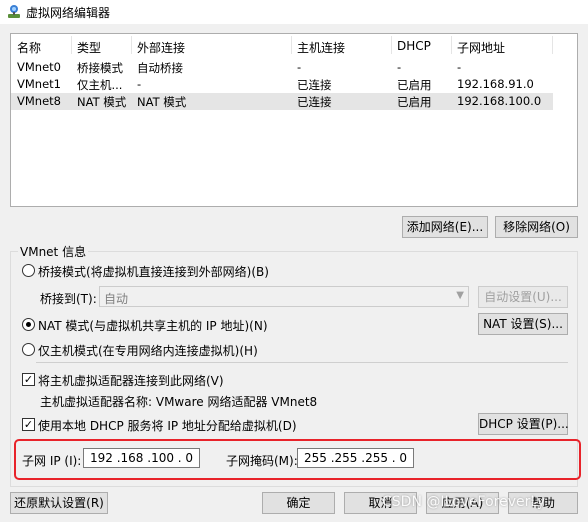 Image resolution: width=588 pixels, height=522 pixels. Describe the element at coordinates (68, 299) in the screenshot. I see `bridge-to-label: 桥接到(T):` at that location.